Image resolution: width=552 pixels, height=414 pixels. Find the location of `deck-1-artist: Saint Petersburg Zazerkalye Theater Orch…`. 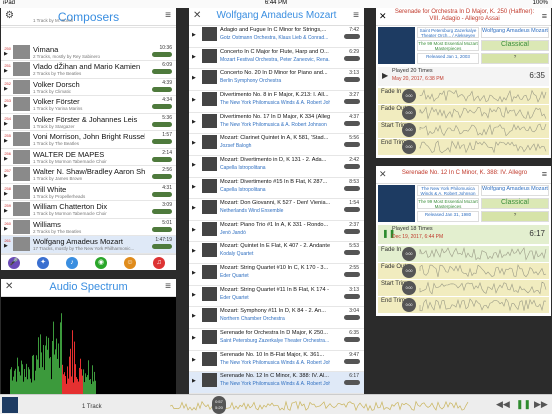

deck-1-artist: Saint Petersburg Zazerkalye Theater Orch… is located at coordinates (448, 32).